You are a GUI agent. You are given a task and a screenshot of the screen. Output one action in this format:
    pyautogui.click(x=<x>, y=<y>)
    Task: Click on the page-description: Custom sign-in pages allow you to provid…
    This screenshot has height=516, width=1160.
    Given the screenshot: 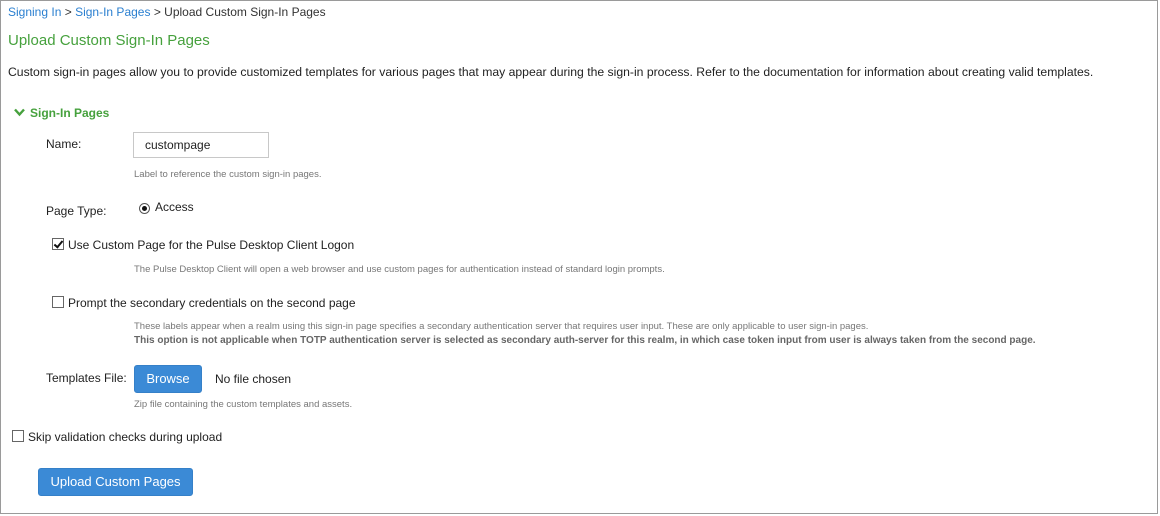 What is the action you would take?
    pyautogui.click(x=551, y=72)
    